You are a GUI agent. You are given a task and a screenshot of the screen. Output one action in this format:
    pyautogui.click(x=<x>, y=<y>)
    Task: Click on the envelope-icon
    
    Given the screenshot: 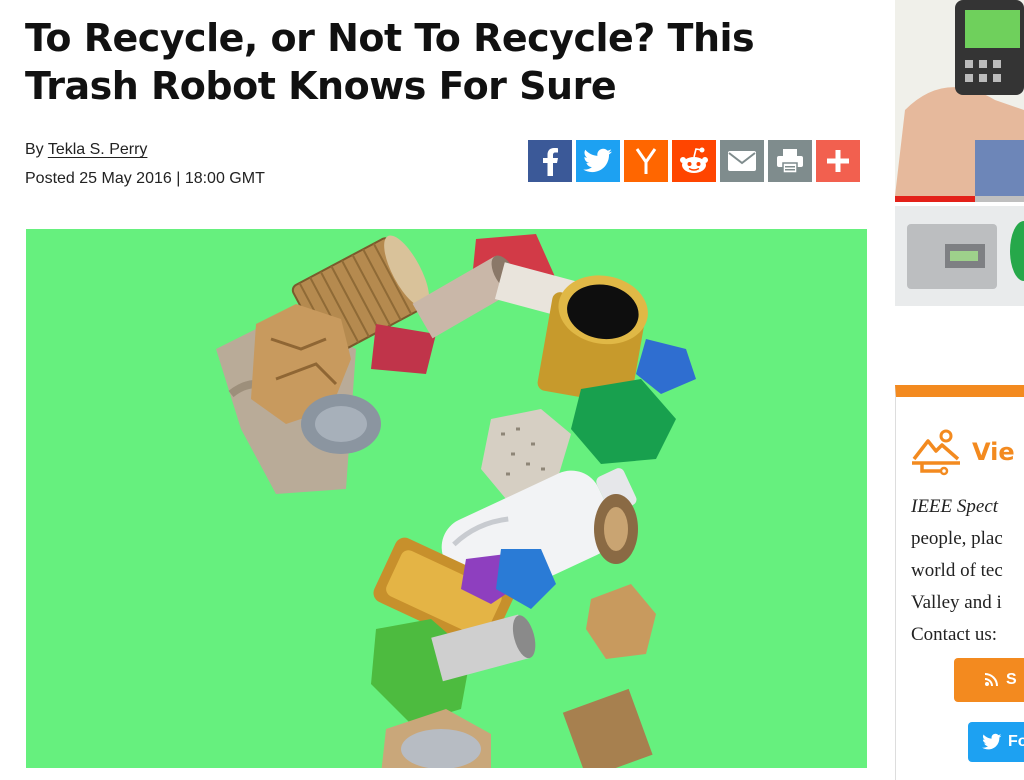 What is the action you would take?
    pyautogui.click(x=742, y=161)
    